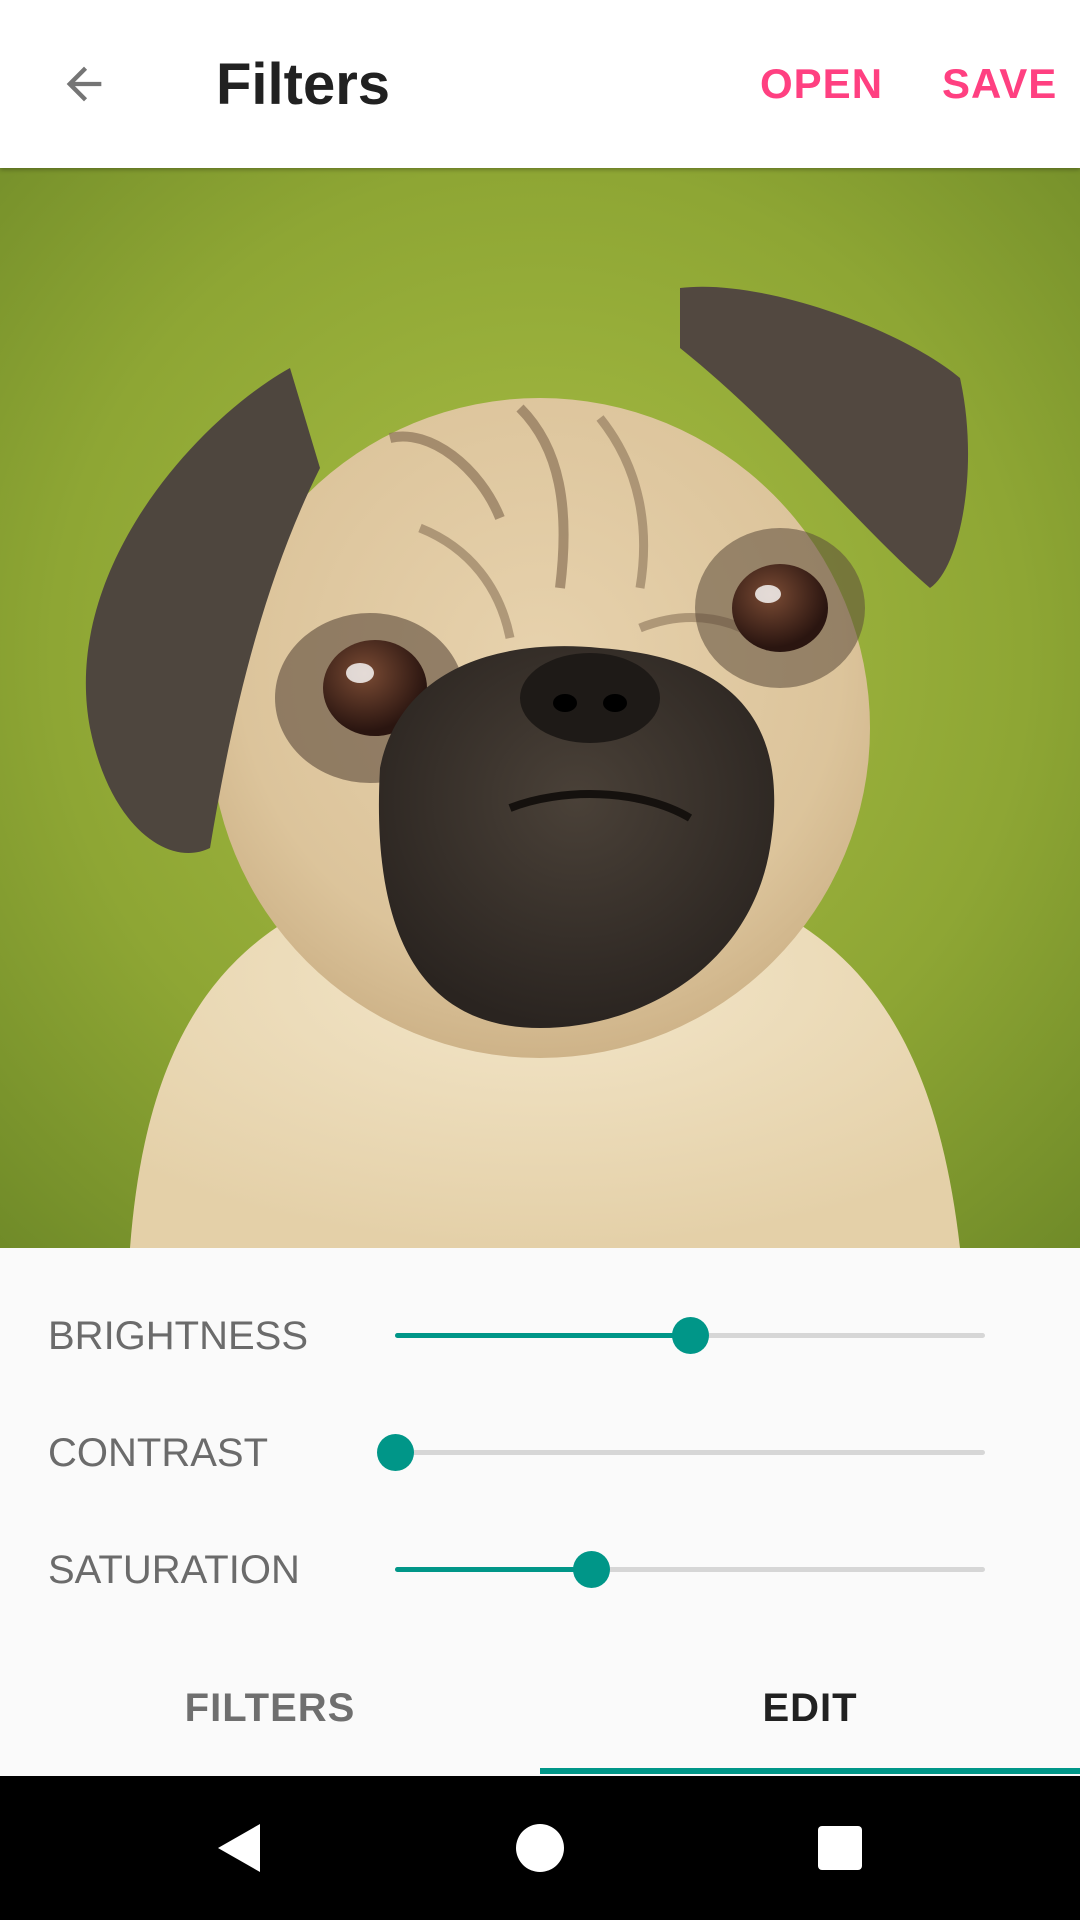 This screenshot has width=1080, height=1920. Describe the element at coordinates (810, 1771) in the screenshot. I see `tab-indicator` at that location.